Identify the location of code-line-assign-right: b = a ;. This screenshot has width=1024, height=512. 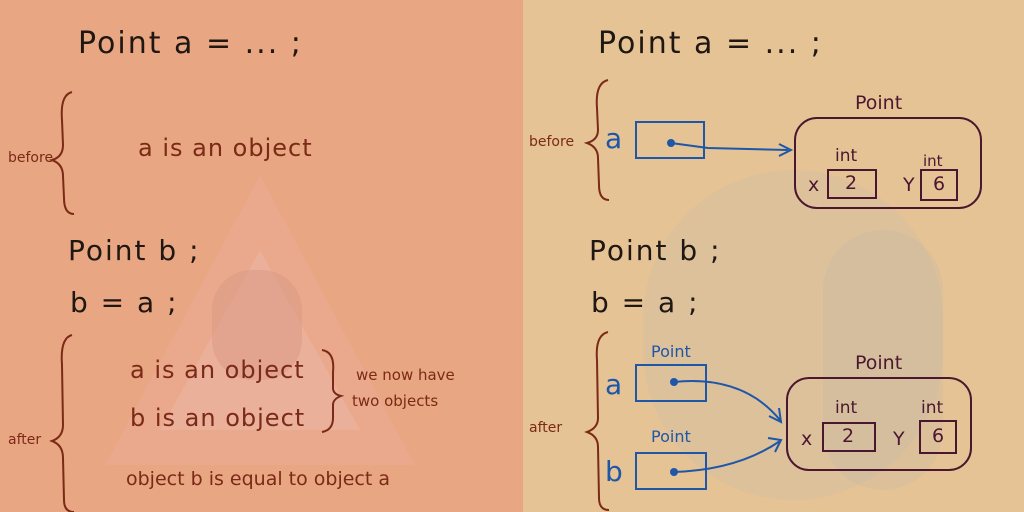
(645, 302).